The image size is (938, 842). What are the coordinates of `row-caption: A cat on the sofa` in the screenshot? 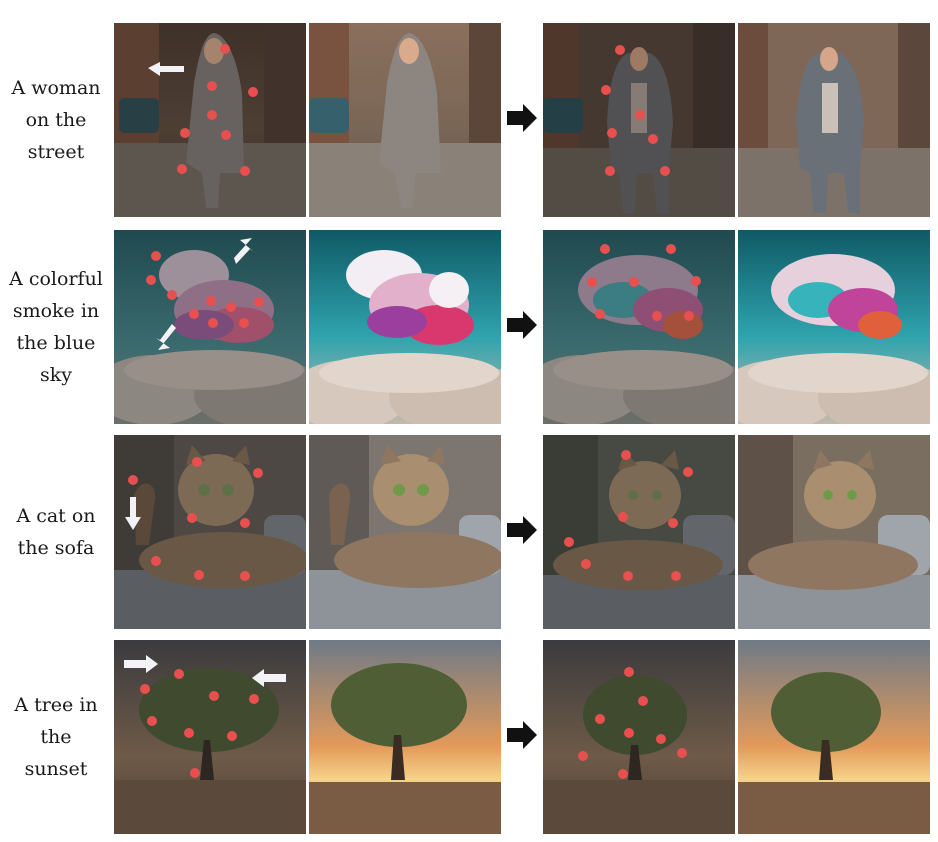 It's located at (56, 532).